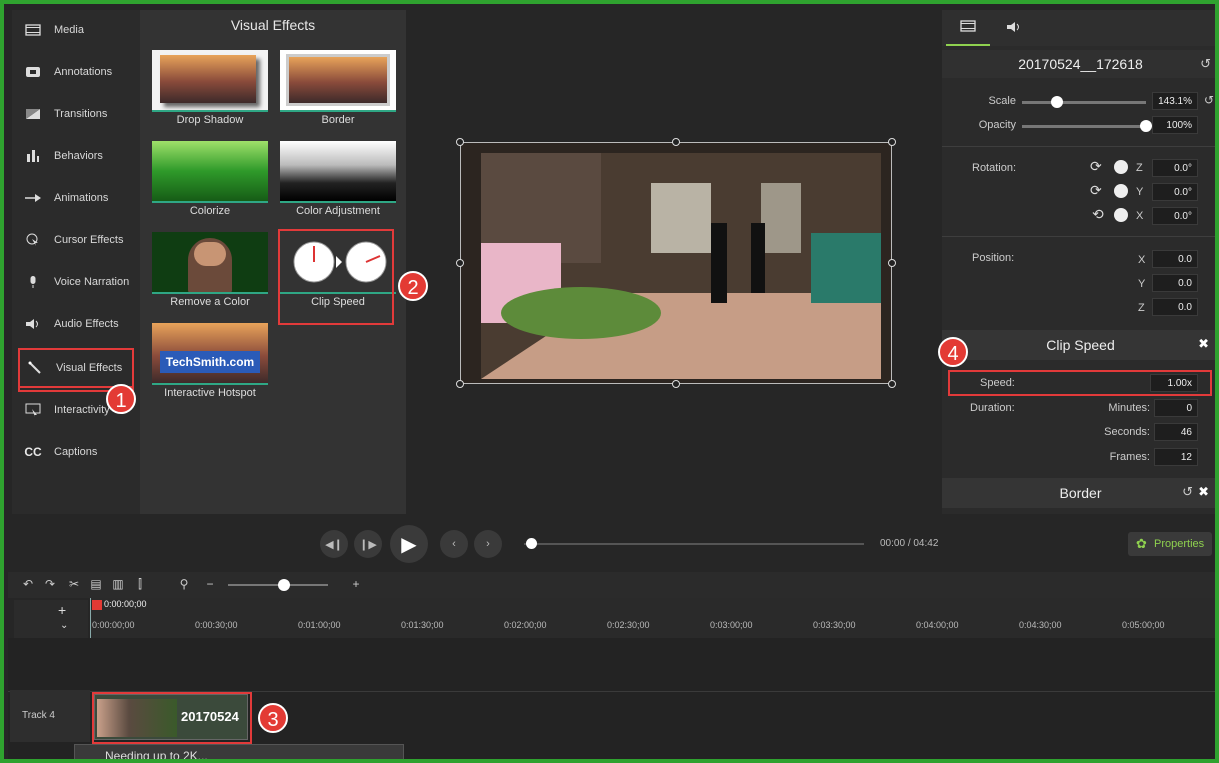 The width and height of the screenshot is (1219, 763). I want to click on speaker-icon, so click(33, 324).